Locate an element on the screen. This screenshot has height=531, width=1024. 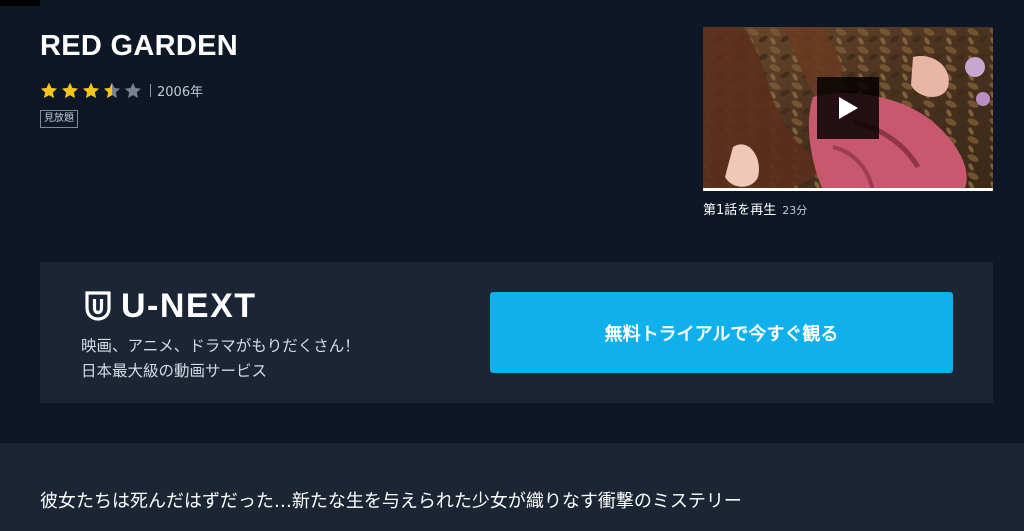
rating-row: 2006年 is located at coordinates (121, 90).